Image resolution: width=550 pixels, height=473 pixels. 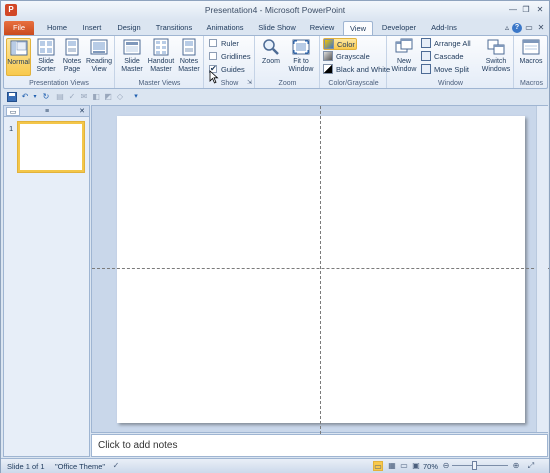 What do you see at coordinates (426, 56) in the screenshot?
I see `cascade-icon` at bounding box center [426, 56].